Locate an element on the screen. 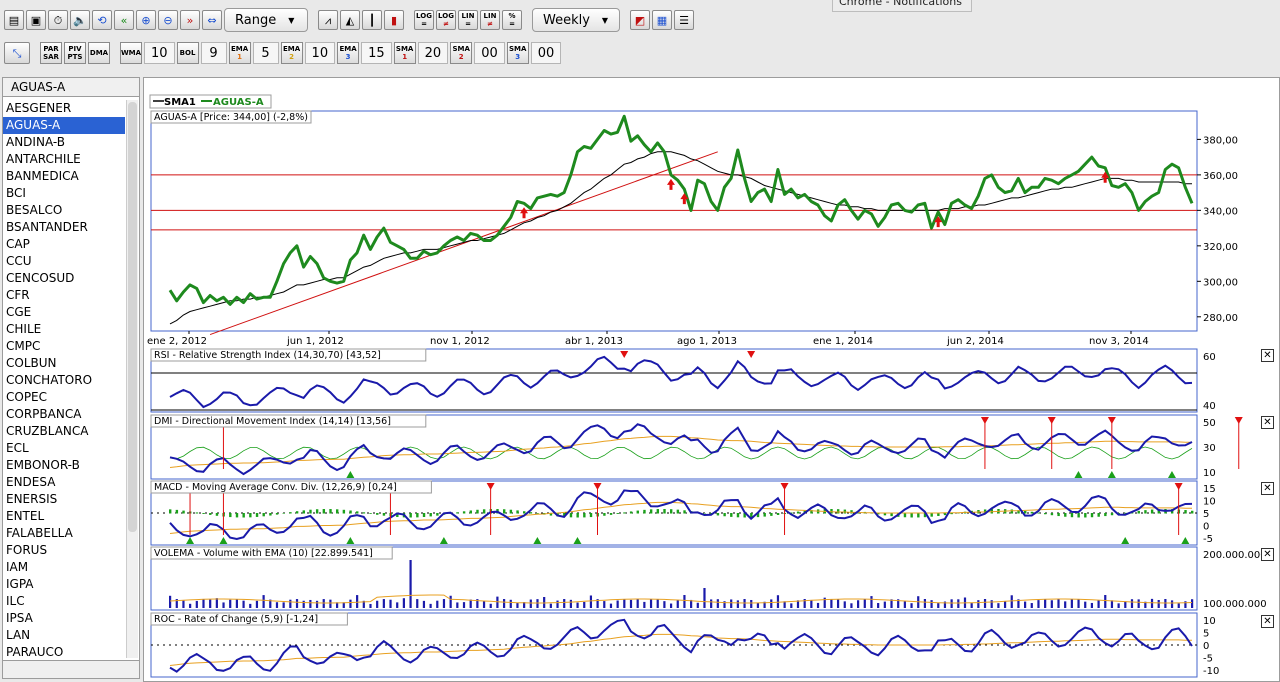 This screenshot has width=1280, height=682. symbol-list-item: CENCOSUD is located at coordinates (64, 278).